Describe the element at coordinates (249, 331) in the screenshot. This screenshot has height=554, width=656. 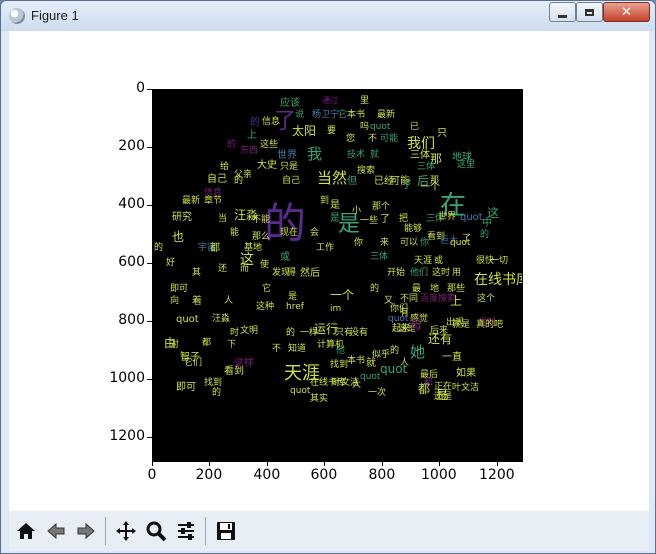
I see `word-cloud-word: 文明` at that location.